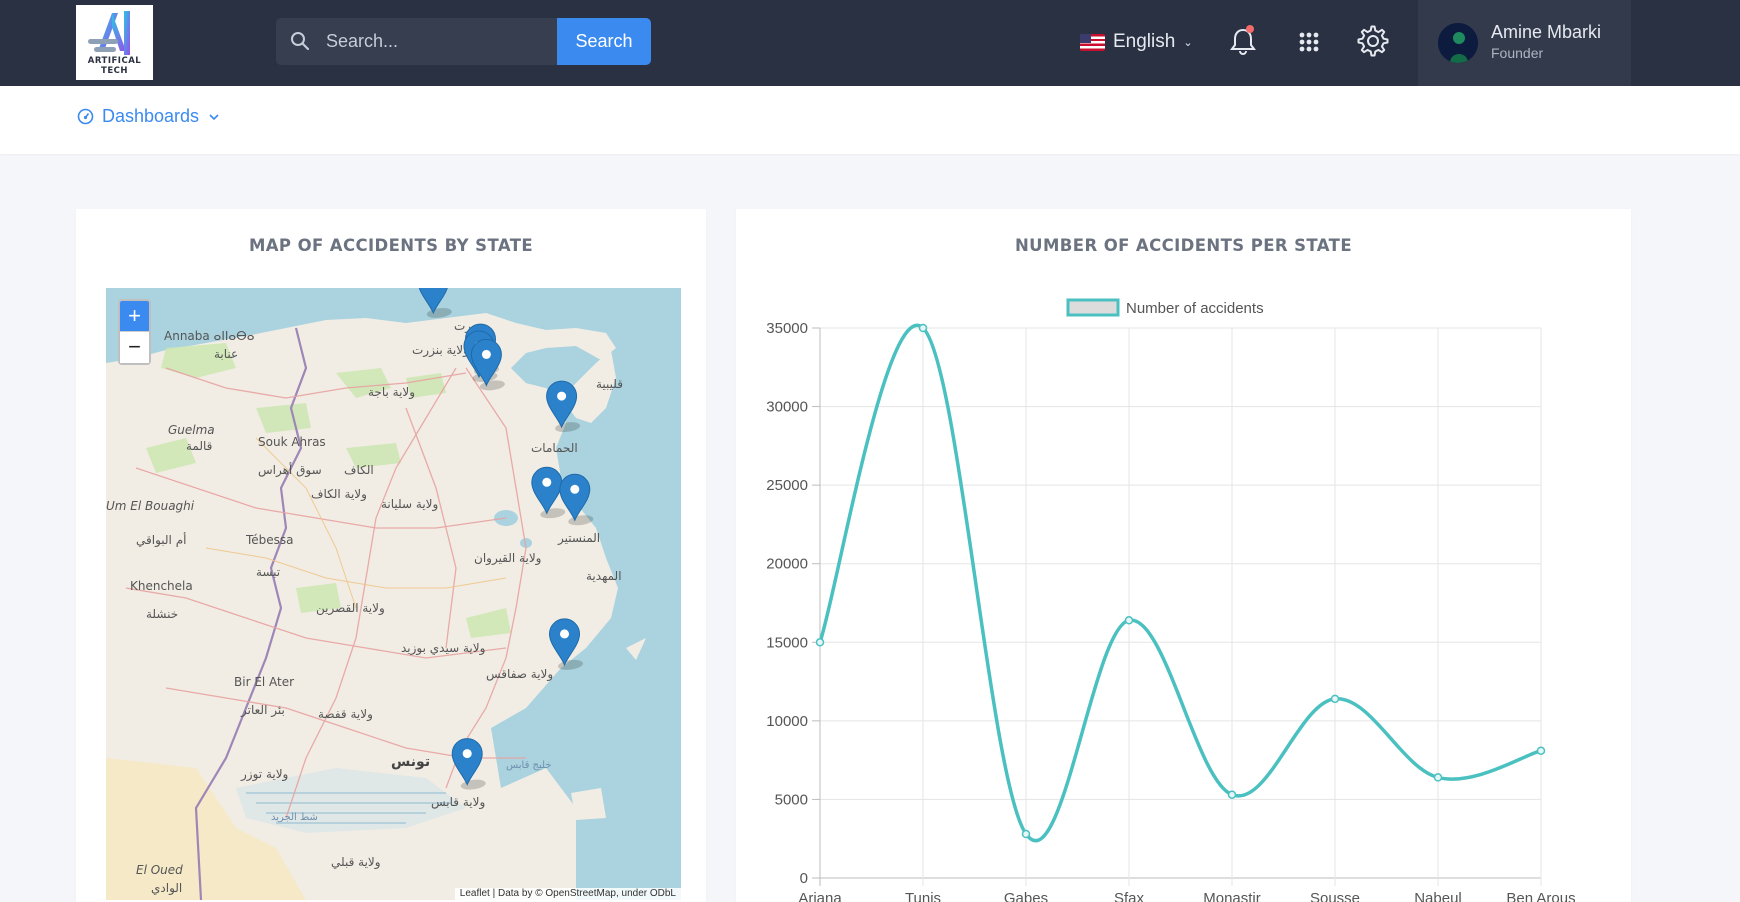 Image resolution: width=1740 pixels, height=902 pixels. Describe the element at coordinates (1188, 42) in the screenshot. I see `chevron-down-icon: ⌄` at that location.